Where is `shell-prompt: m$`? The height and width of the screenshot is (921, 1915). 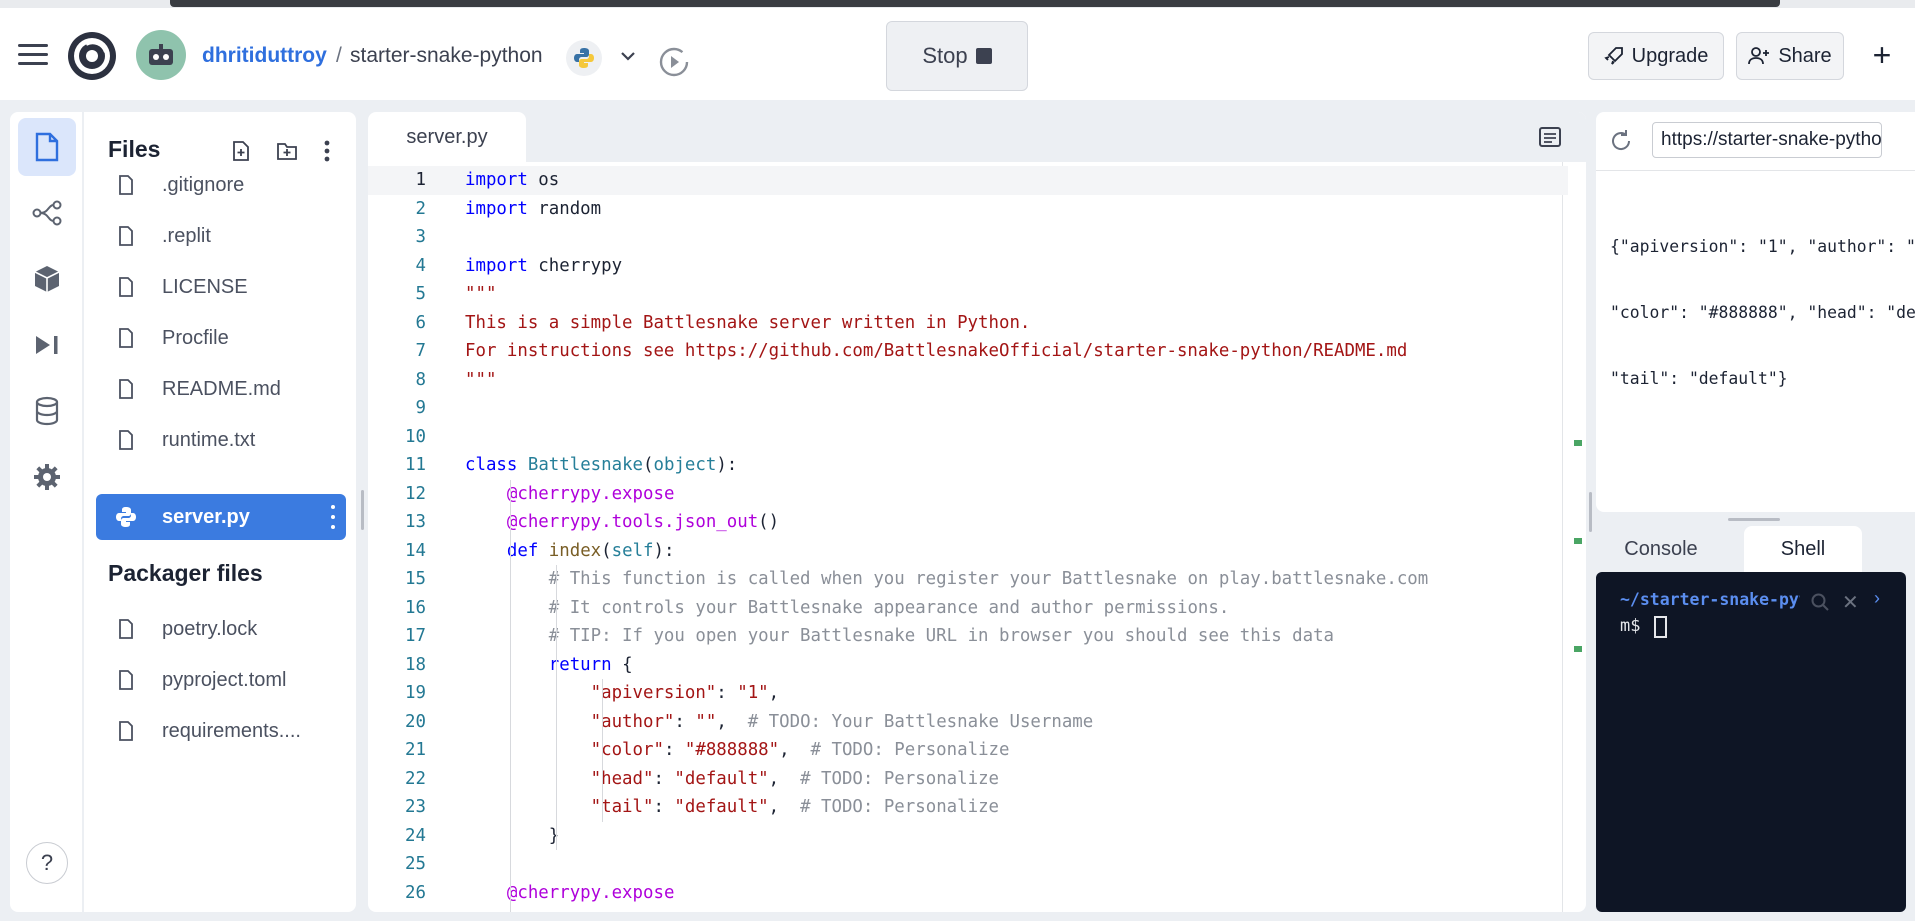 shell-prompt: m$ is located at coordinates (1630, 626).